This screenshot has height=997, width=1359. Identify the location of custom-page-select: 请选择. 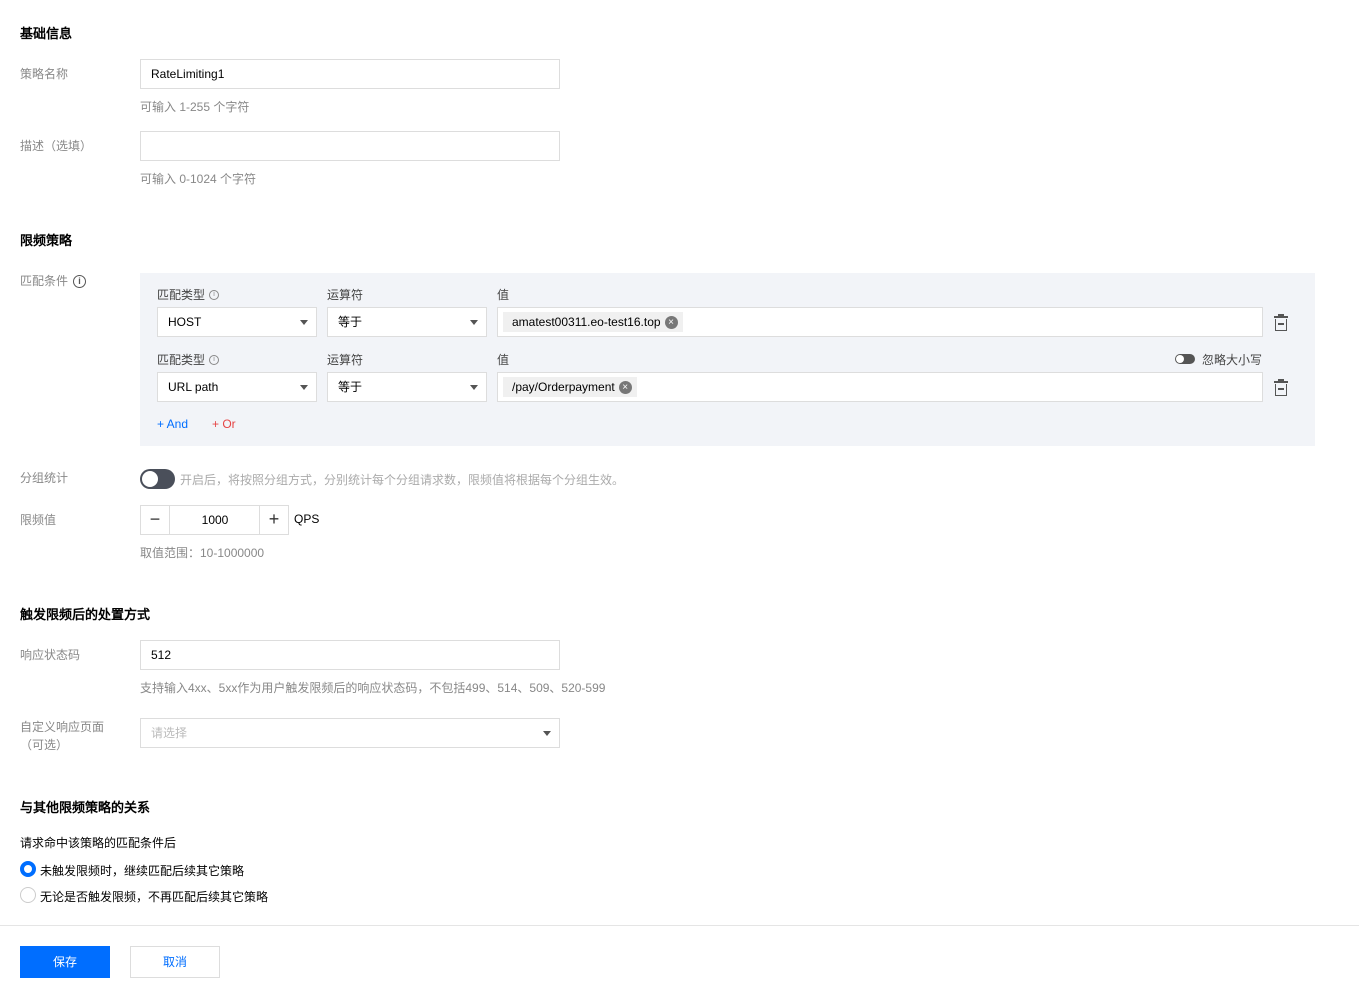
(350, 733).